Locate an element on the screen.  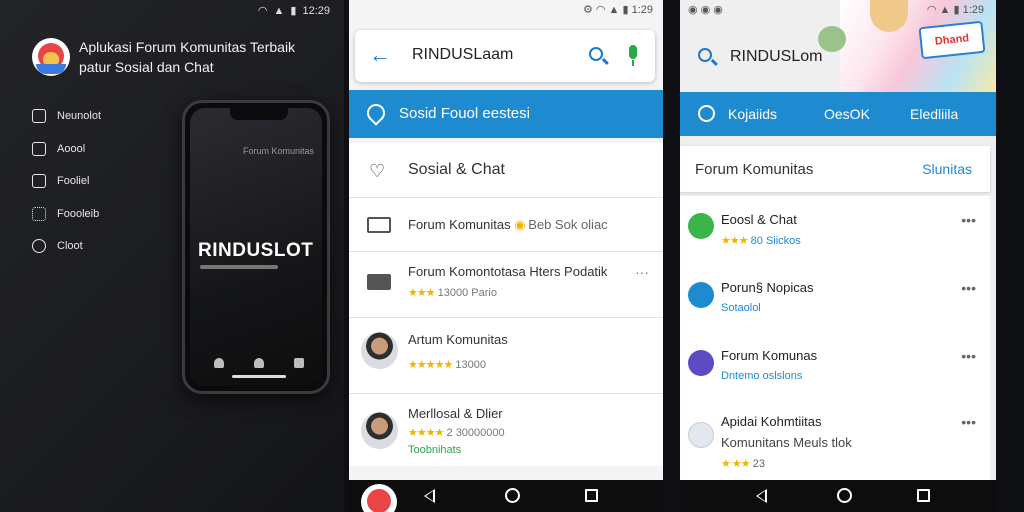
item-title: Merllosal & Dlier is located at coordinates (455, 413).